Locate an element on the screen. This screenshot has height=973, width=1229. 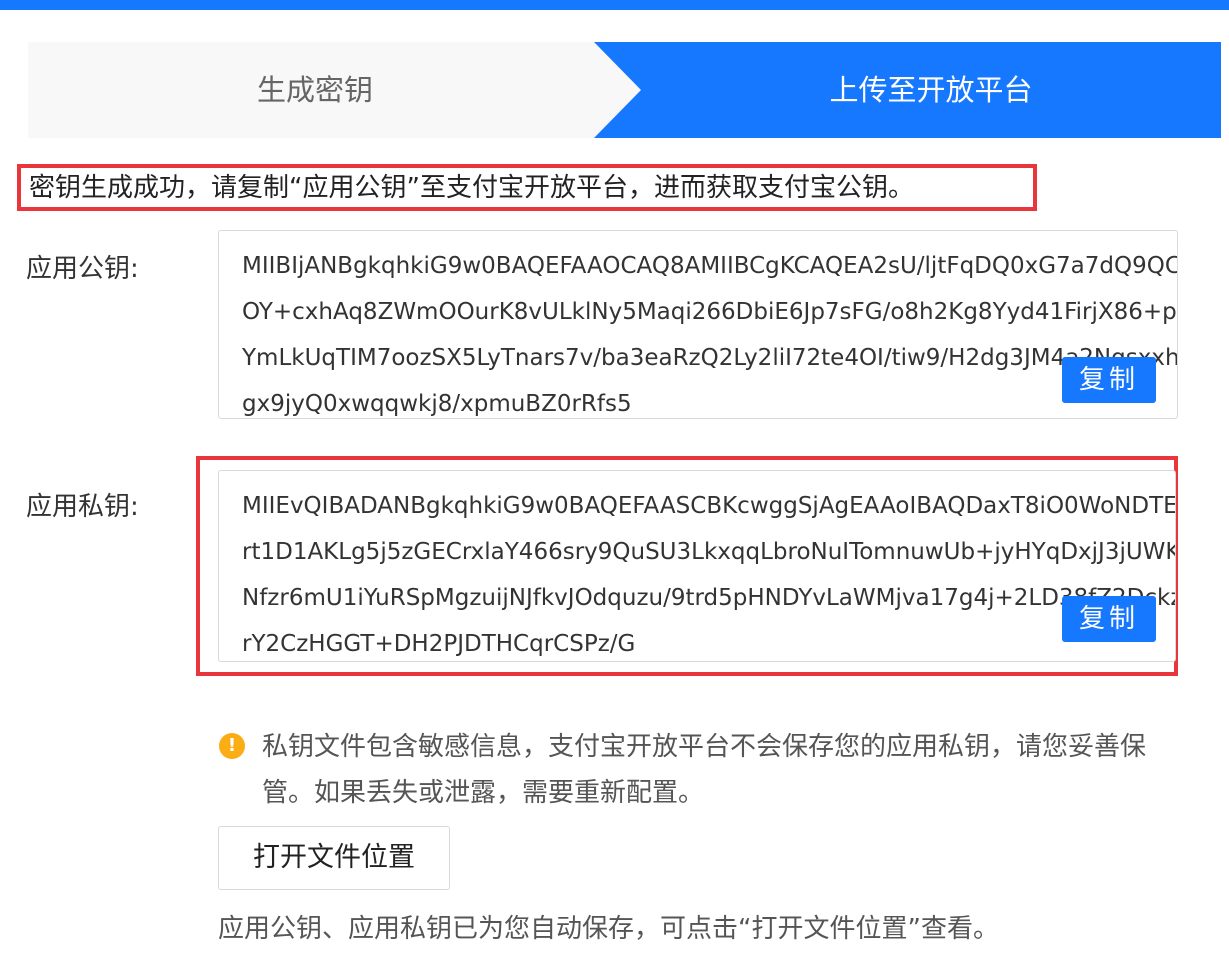
public-key-label: 应用公钥: is located at coordinates (82, 269).